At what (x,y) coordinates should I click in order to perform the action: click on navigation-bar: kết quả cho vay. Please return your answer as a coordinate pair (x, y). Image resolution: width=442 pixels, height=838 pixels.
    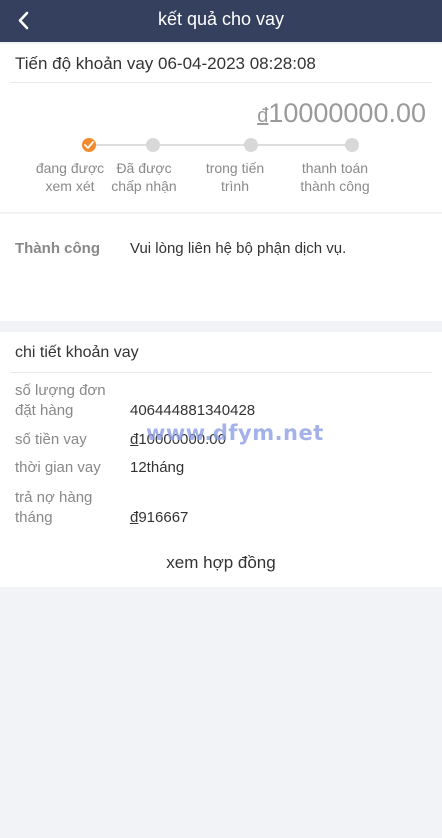
    Looking at the image, I should click on (221, 21).